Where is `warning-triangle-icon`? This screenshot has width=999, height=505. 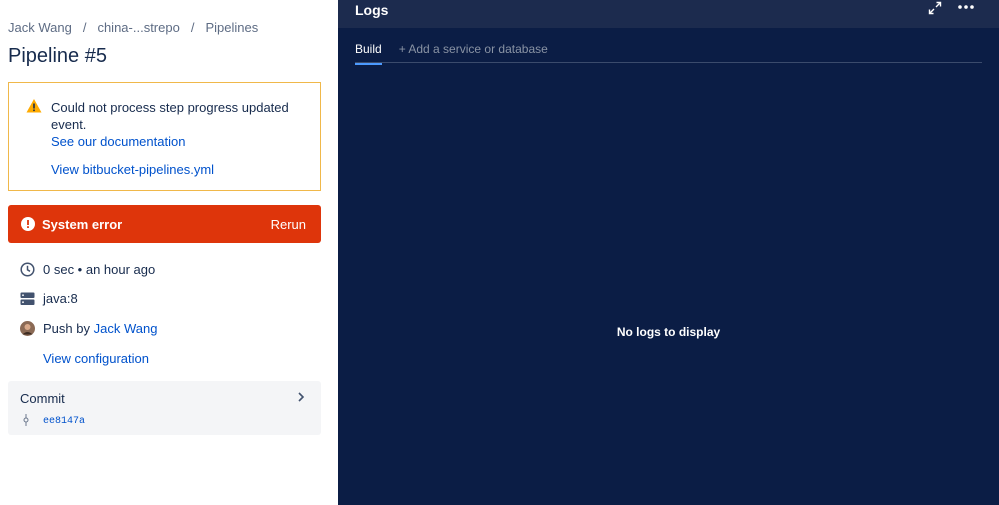 warning-triangle-icon is located at coordinates (34, 106).